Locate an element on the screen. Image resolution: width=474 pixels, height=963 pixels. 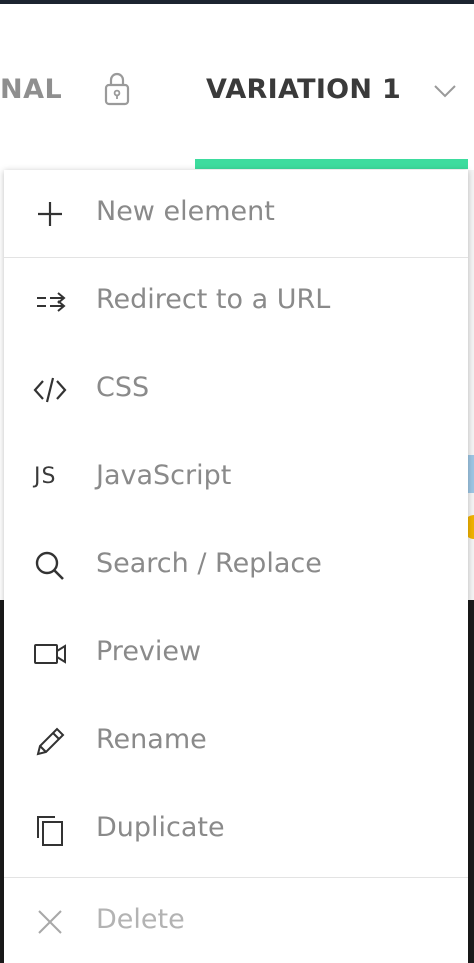
tab-original: NAL is located at coordinates (31, 89).